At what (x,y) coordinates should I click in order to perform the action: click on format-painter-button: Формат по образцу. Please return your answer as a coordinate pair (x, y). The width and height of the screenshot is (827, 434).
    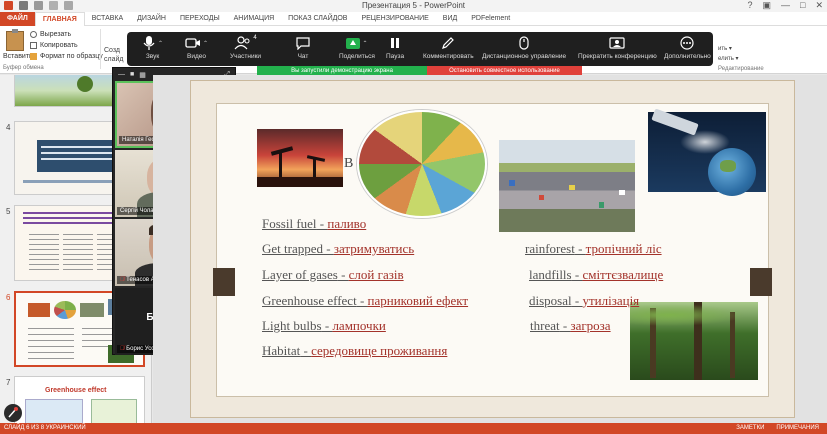
    Looking at the image, I should click on (66, 56).